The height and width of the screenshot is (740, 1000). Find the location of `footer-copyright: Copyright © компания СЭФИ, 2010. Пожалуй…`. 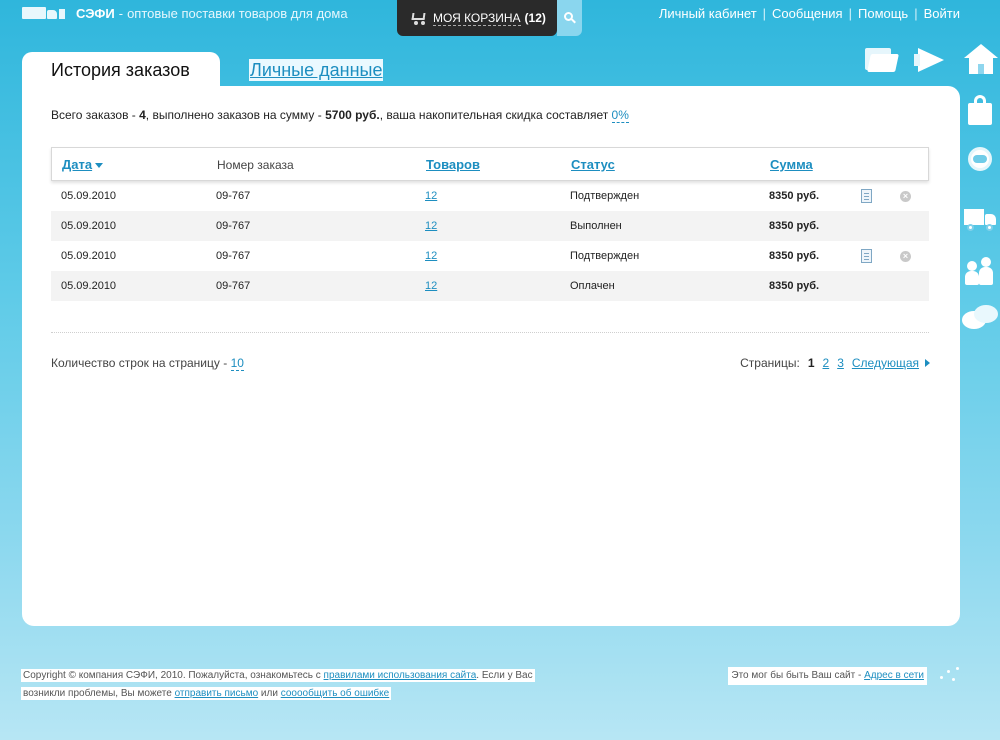

footer-copyright: Copyright © компания СЭФИ, 2010. Пожалуй… is located at coordinates (286, 685).